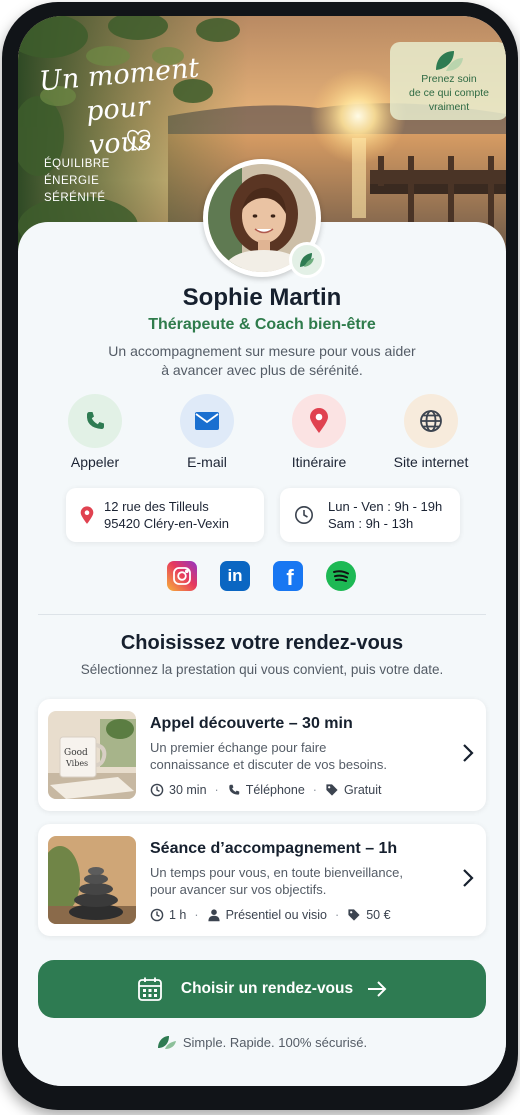 Image resolution: width=520 pixels, height=1115 pixels. What do you see at coordinates (77, 164) in the screenshot?
I see `keyword: ÉQUILIBRE` at bounding box center [77, 164].